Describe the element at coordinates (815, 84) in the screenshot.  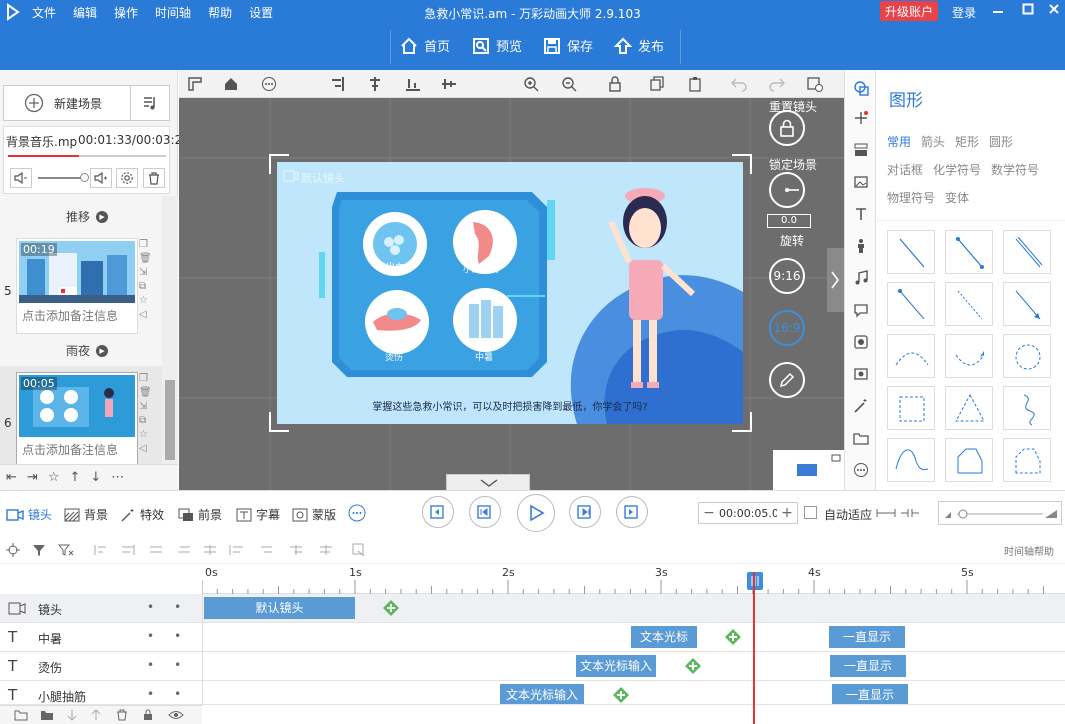
I see `clear-icon` at that location.